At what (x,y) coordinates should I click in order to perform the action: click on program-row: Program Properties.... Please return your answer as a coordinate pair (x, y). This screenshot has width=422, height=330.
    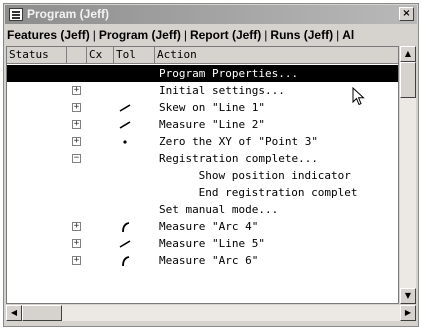
    Looking at the image, I should click on (202, 73).